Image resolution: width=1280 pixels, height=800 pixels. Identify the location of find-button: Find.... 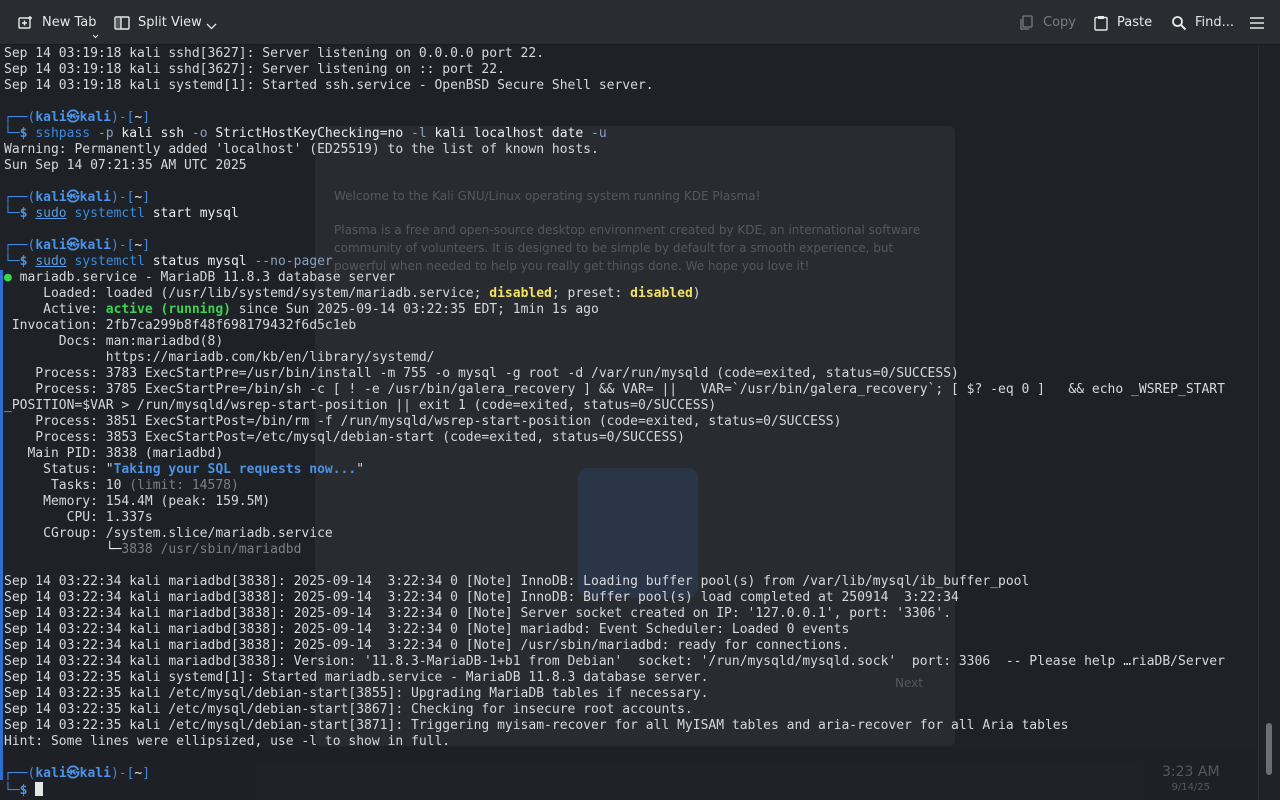
(1202, 22).